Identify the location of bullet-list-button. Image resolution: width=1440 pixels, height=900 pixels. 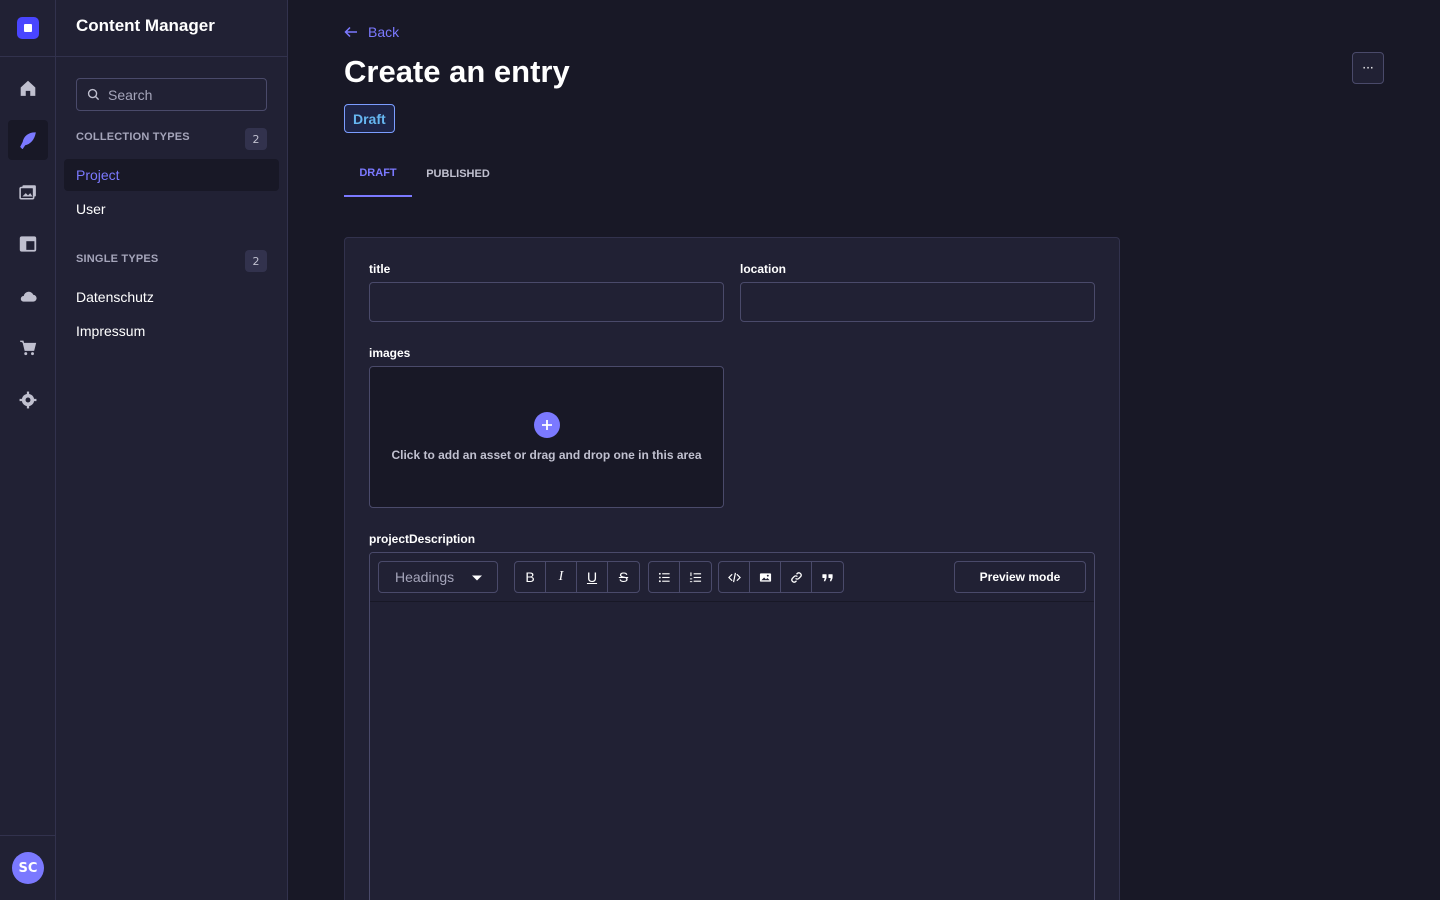
(664, 577).